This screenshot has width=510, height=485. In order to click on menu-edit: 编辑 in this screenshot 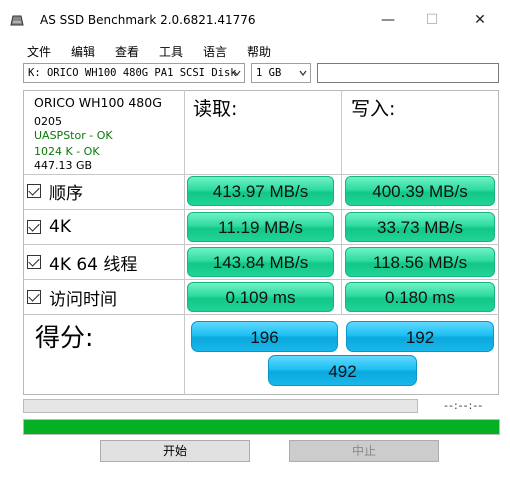, I will do `click(83, 51)`.